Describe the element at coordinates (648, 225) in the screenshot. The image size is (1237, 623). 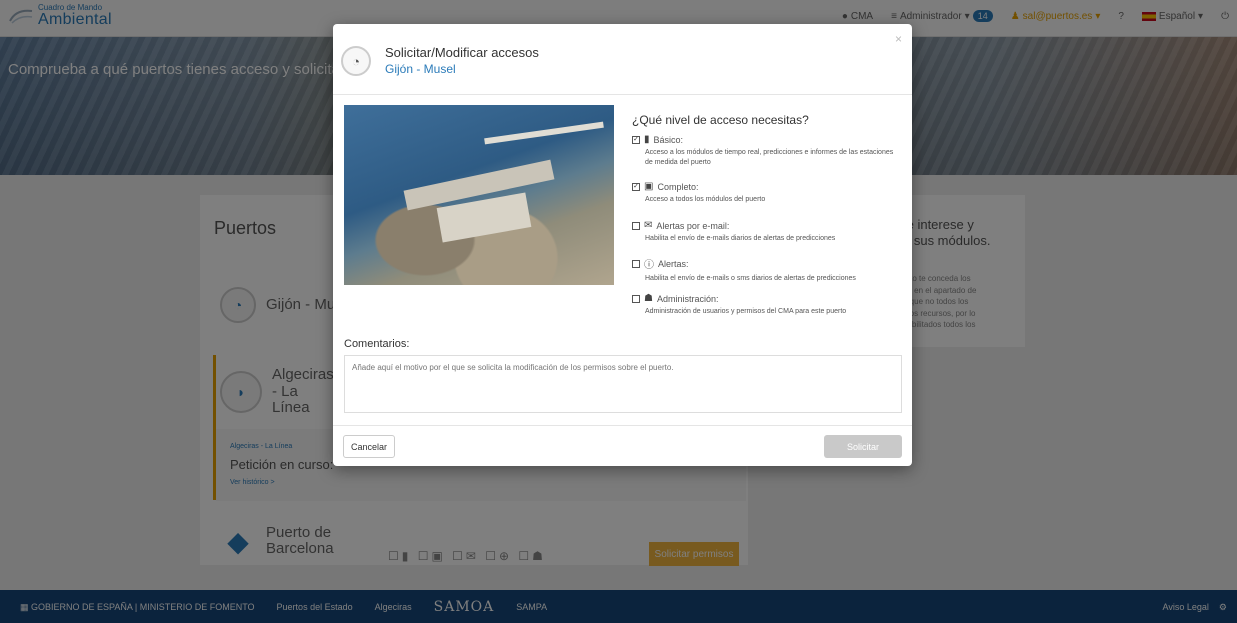
I see `mail-icon: ✉` at that location.